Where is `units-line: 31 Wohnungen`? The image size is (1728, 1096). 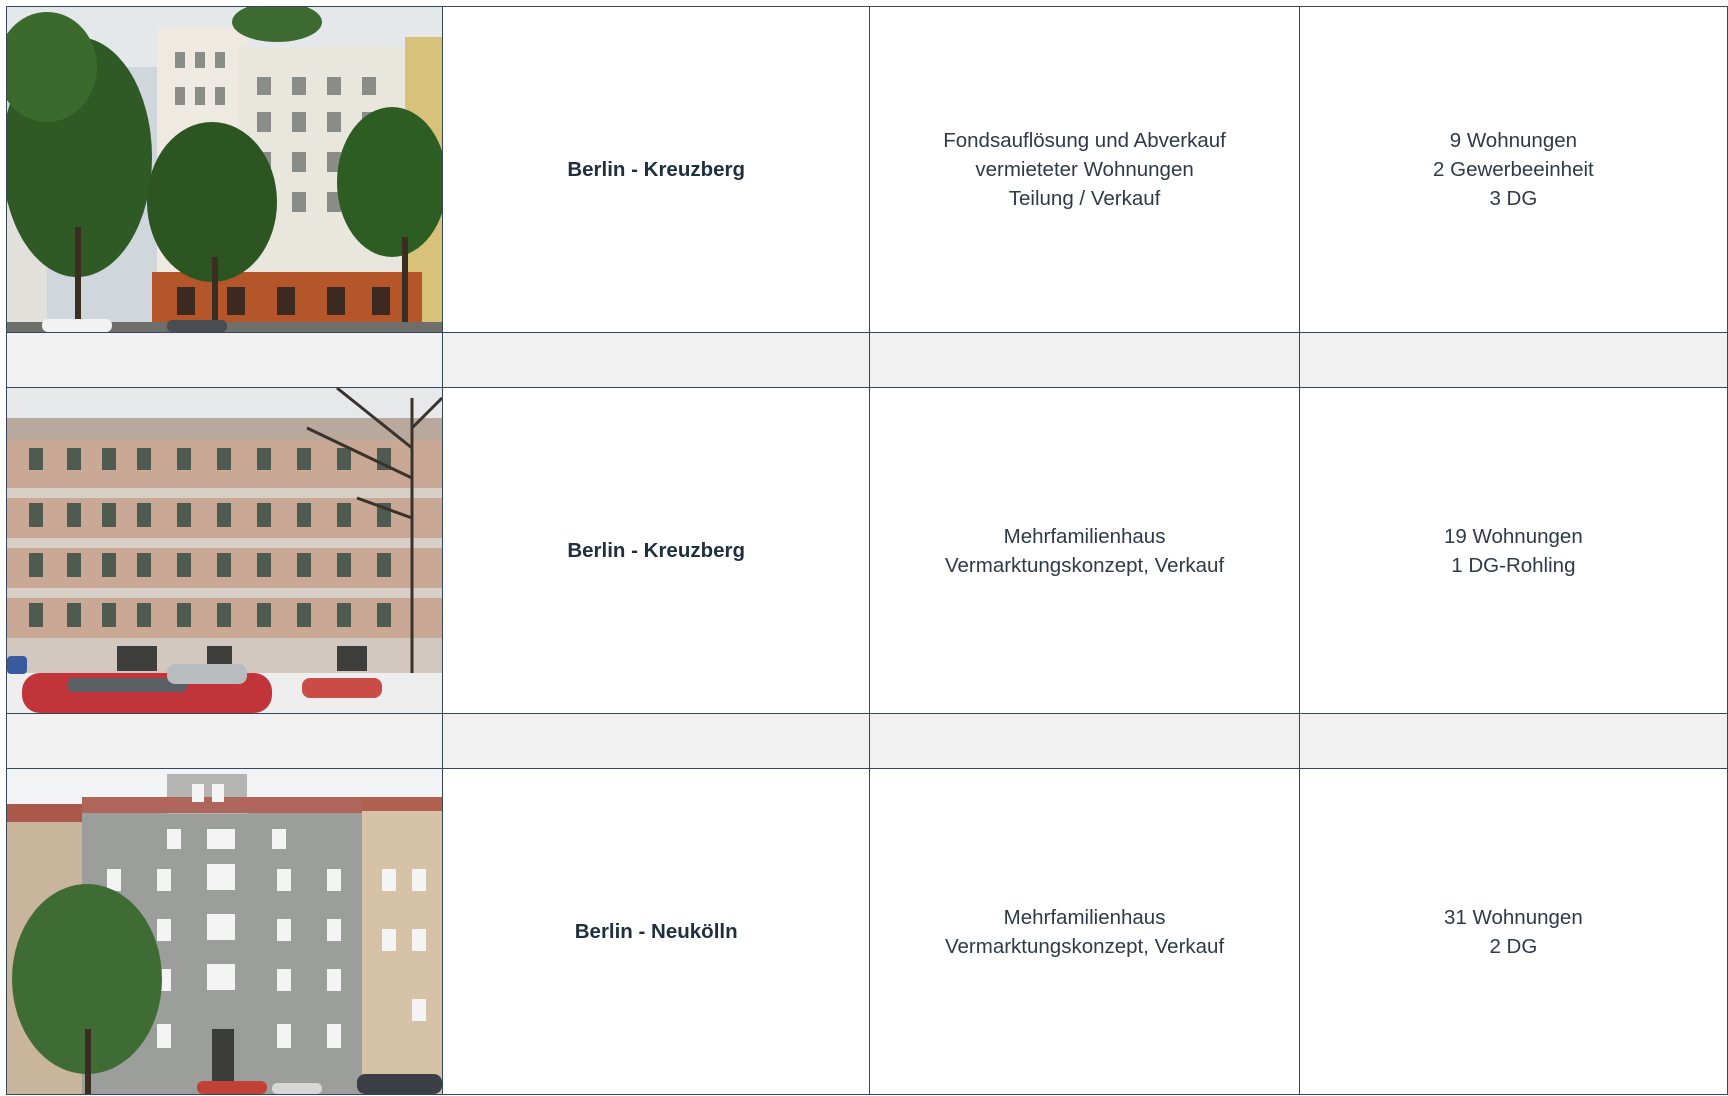 units-line: 31 Wohnungen is located at coordinates (1513, 917).